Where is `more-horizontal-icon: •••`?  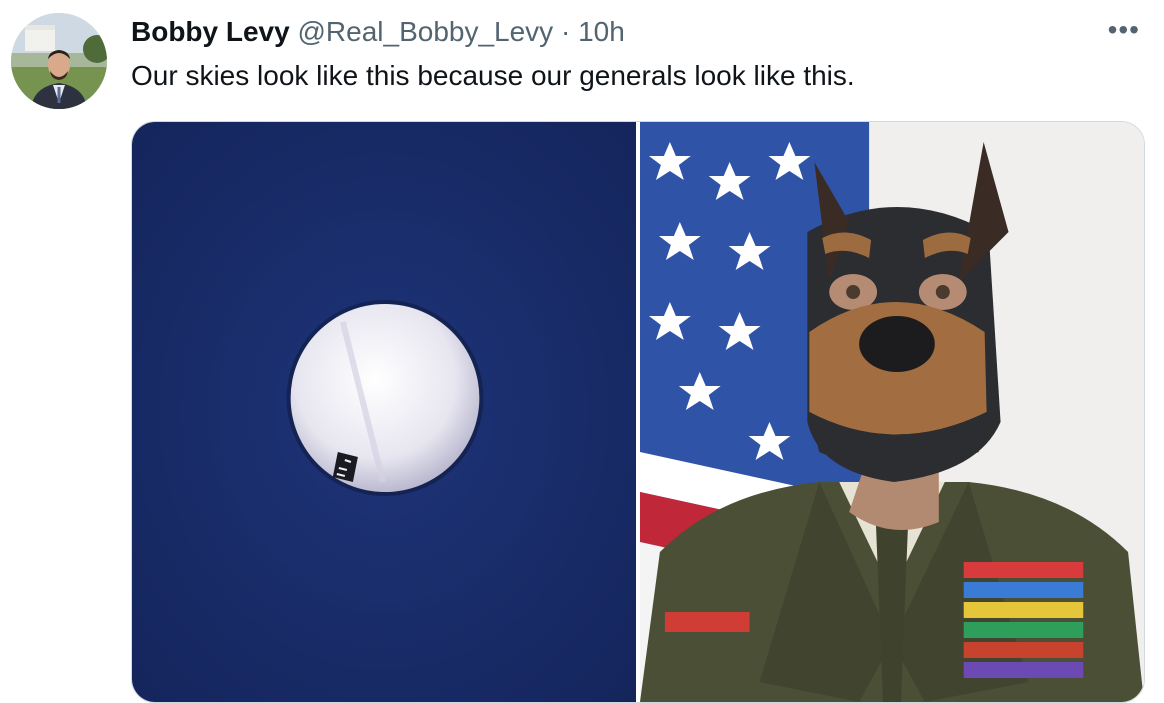
more-horizontal-icon: ••• is located at coordinates (1124, 30).